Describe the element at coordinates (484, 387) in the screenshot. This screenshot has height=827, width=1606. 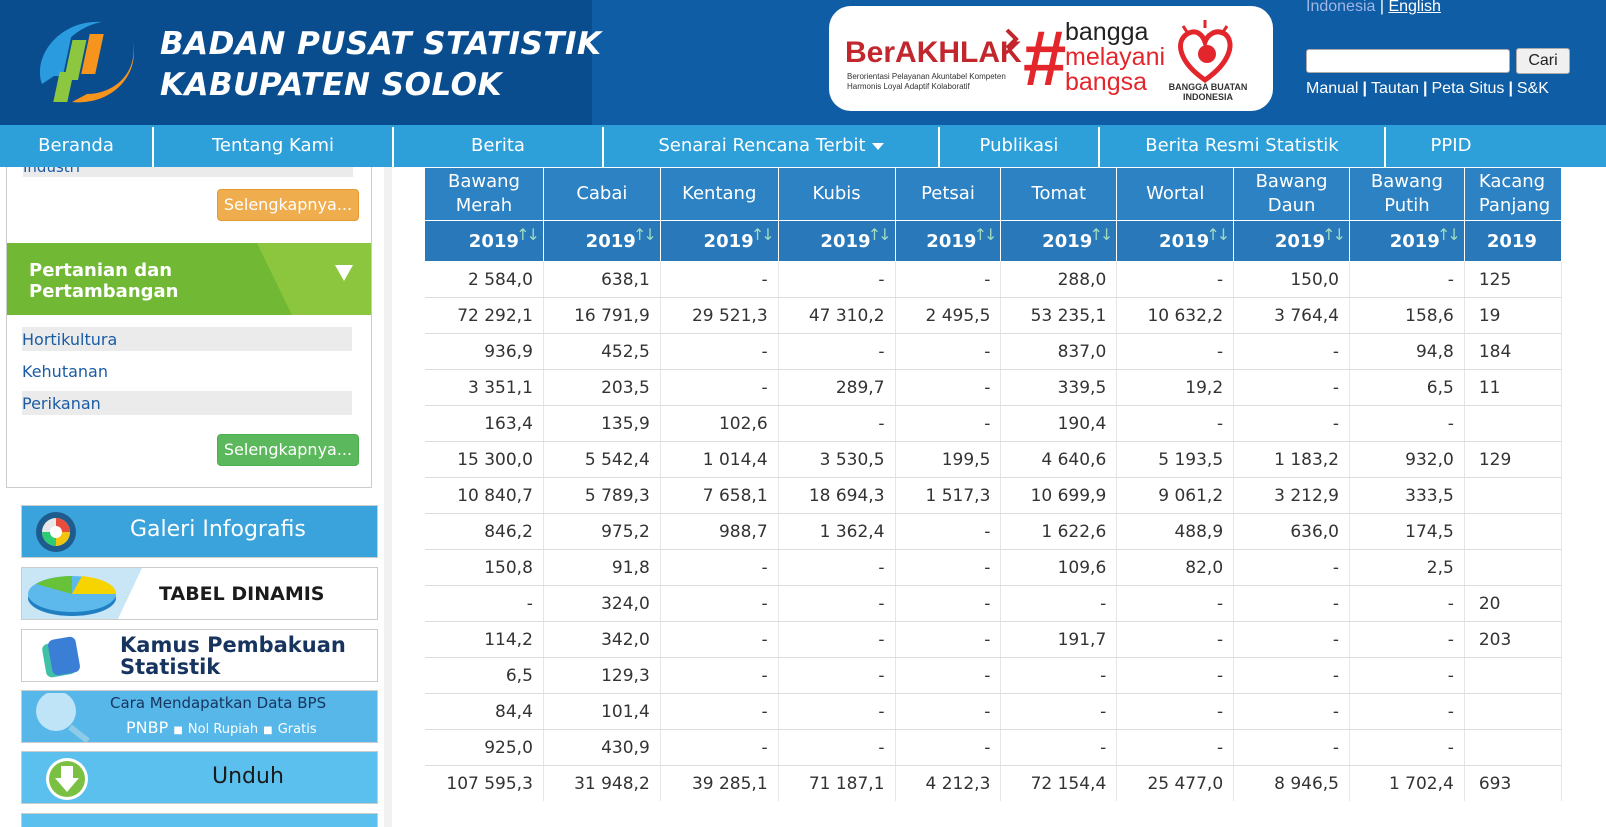
I see `table-cell: 3 351,1` at that location.